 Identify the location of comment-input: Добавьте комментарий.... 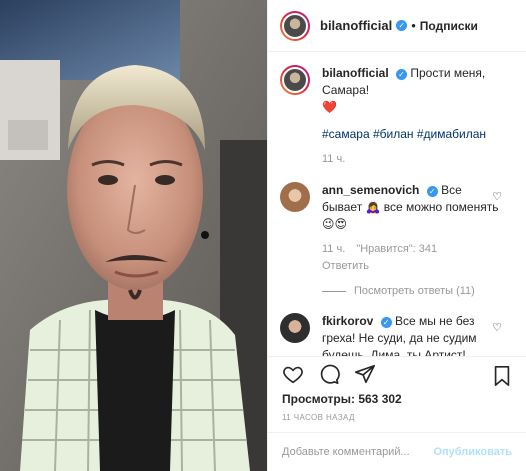
(357, 452).